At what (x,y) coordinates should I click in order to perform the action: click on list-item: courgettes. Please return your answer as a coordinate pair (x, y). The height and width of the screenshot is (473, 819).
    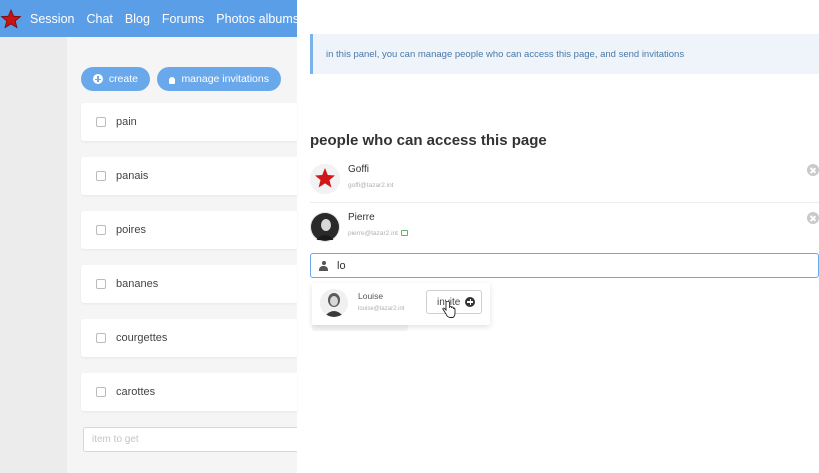
    Looking at the image, I should click on (189, 338).